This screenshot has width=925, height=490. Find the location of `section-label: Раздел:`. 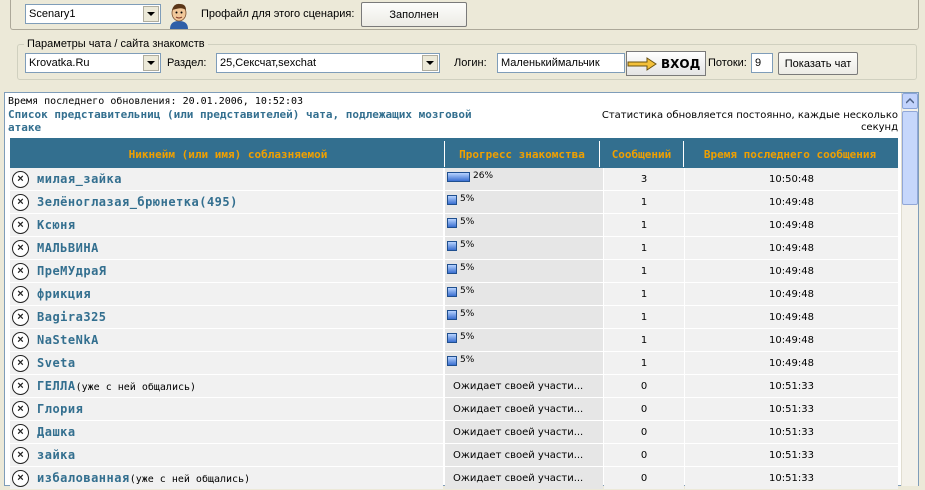

section-label: Раздел: is located at coordinates (187, 63).